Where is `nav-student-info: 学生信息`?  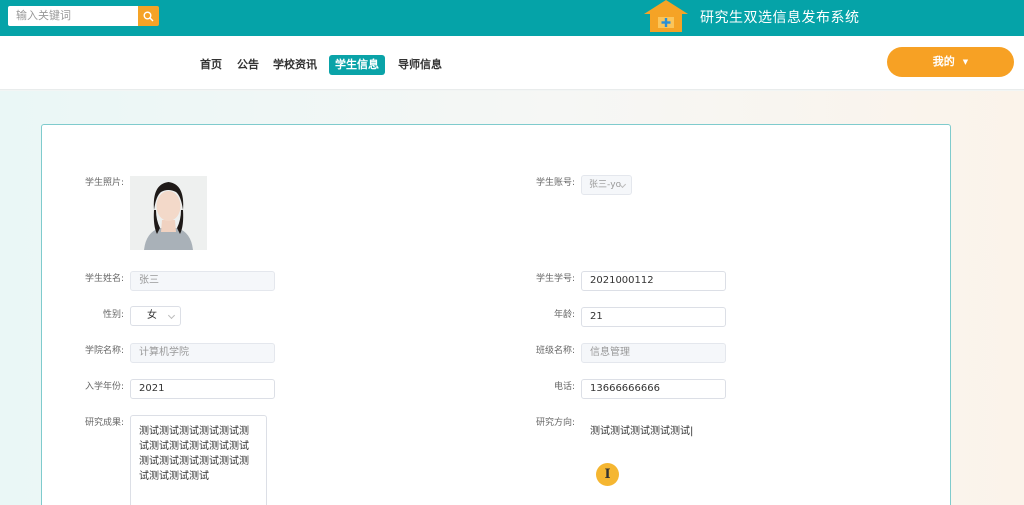 nav-student-info: 学生信息 is located at coordinates (357, 65).